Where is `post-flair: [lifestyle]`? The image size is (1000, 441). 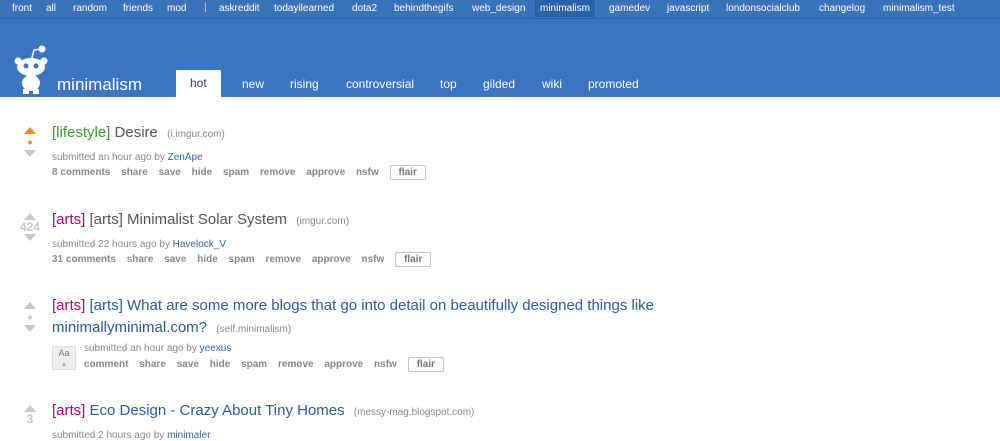 post-flair: [lifestyle] is located at coordinates (81, 132).